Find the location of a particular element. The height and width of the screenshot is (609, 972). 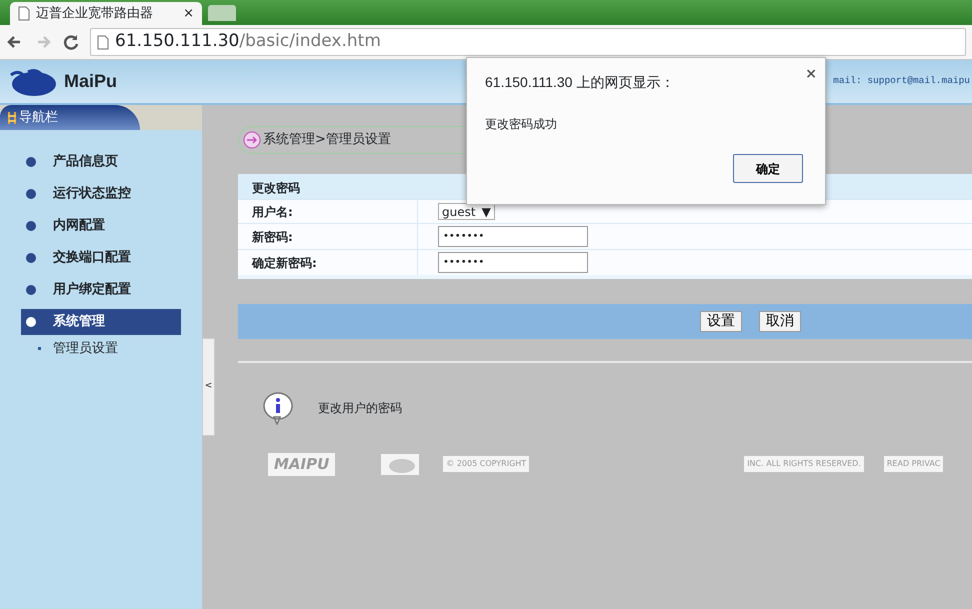

nav-item: 用户绑定配置 is located at coordinates (101, 290).